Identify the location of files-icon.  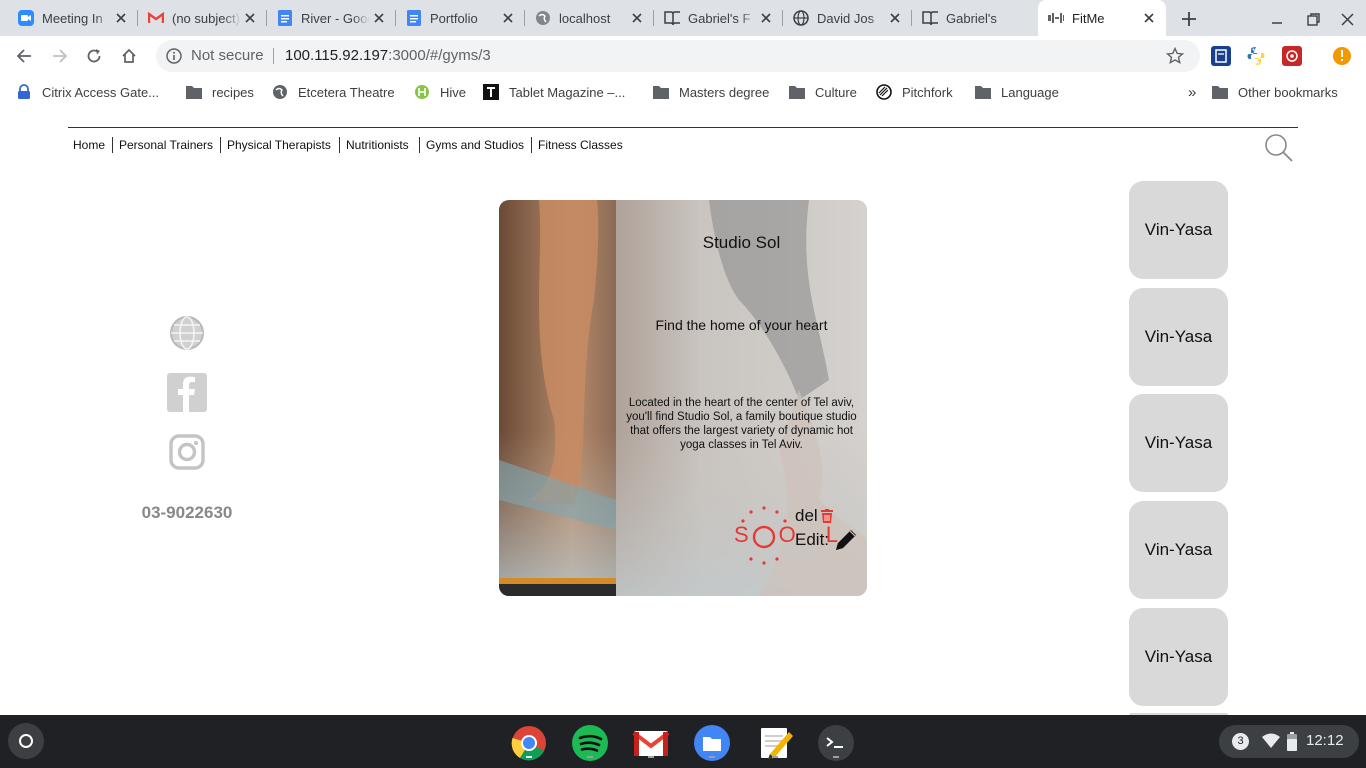
(712, 743).